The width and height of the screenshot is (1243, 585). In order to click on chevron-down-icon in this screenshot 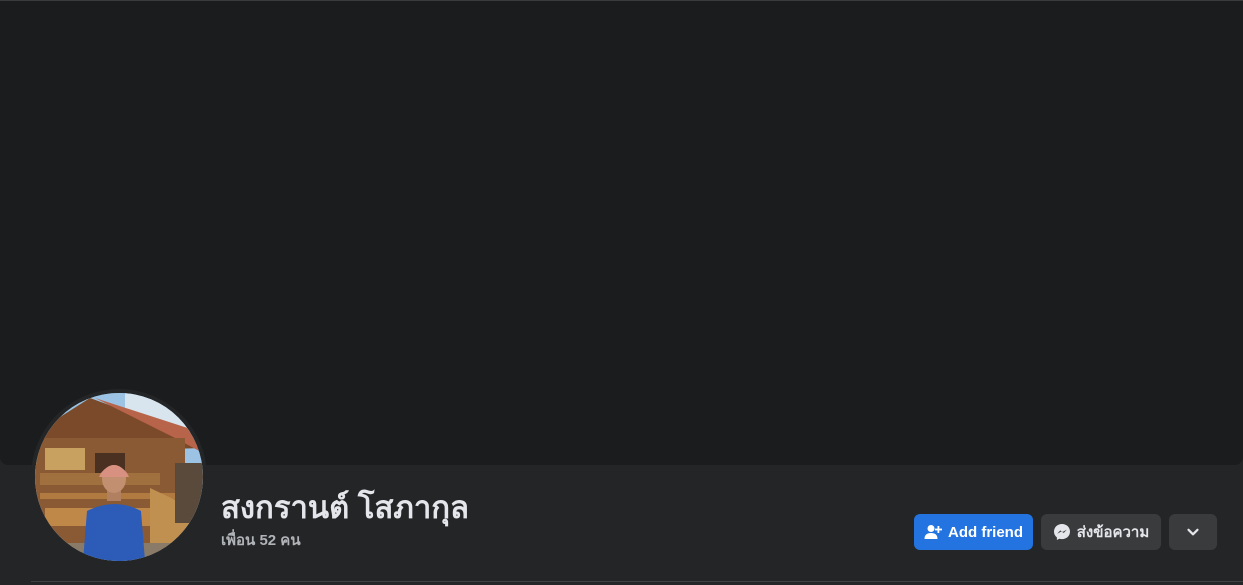, I will do `click(1193, 532)`.